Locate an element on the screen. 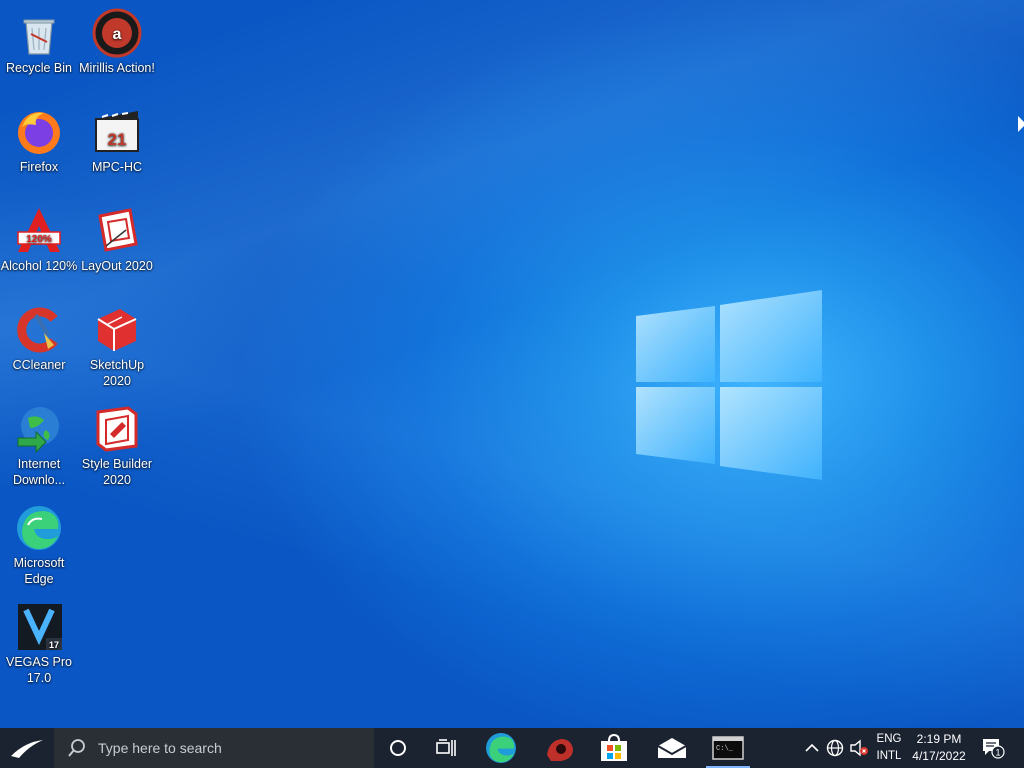 Image resolution: width=1024 pixels, height=768 pixels. desktop-icon-layout-2020: LayOut 2020 is located at coordinates (117, 238).